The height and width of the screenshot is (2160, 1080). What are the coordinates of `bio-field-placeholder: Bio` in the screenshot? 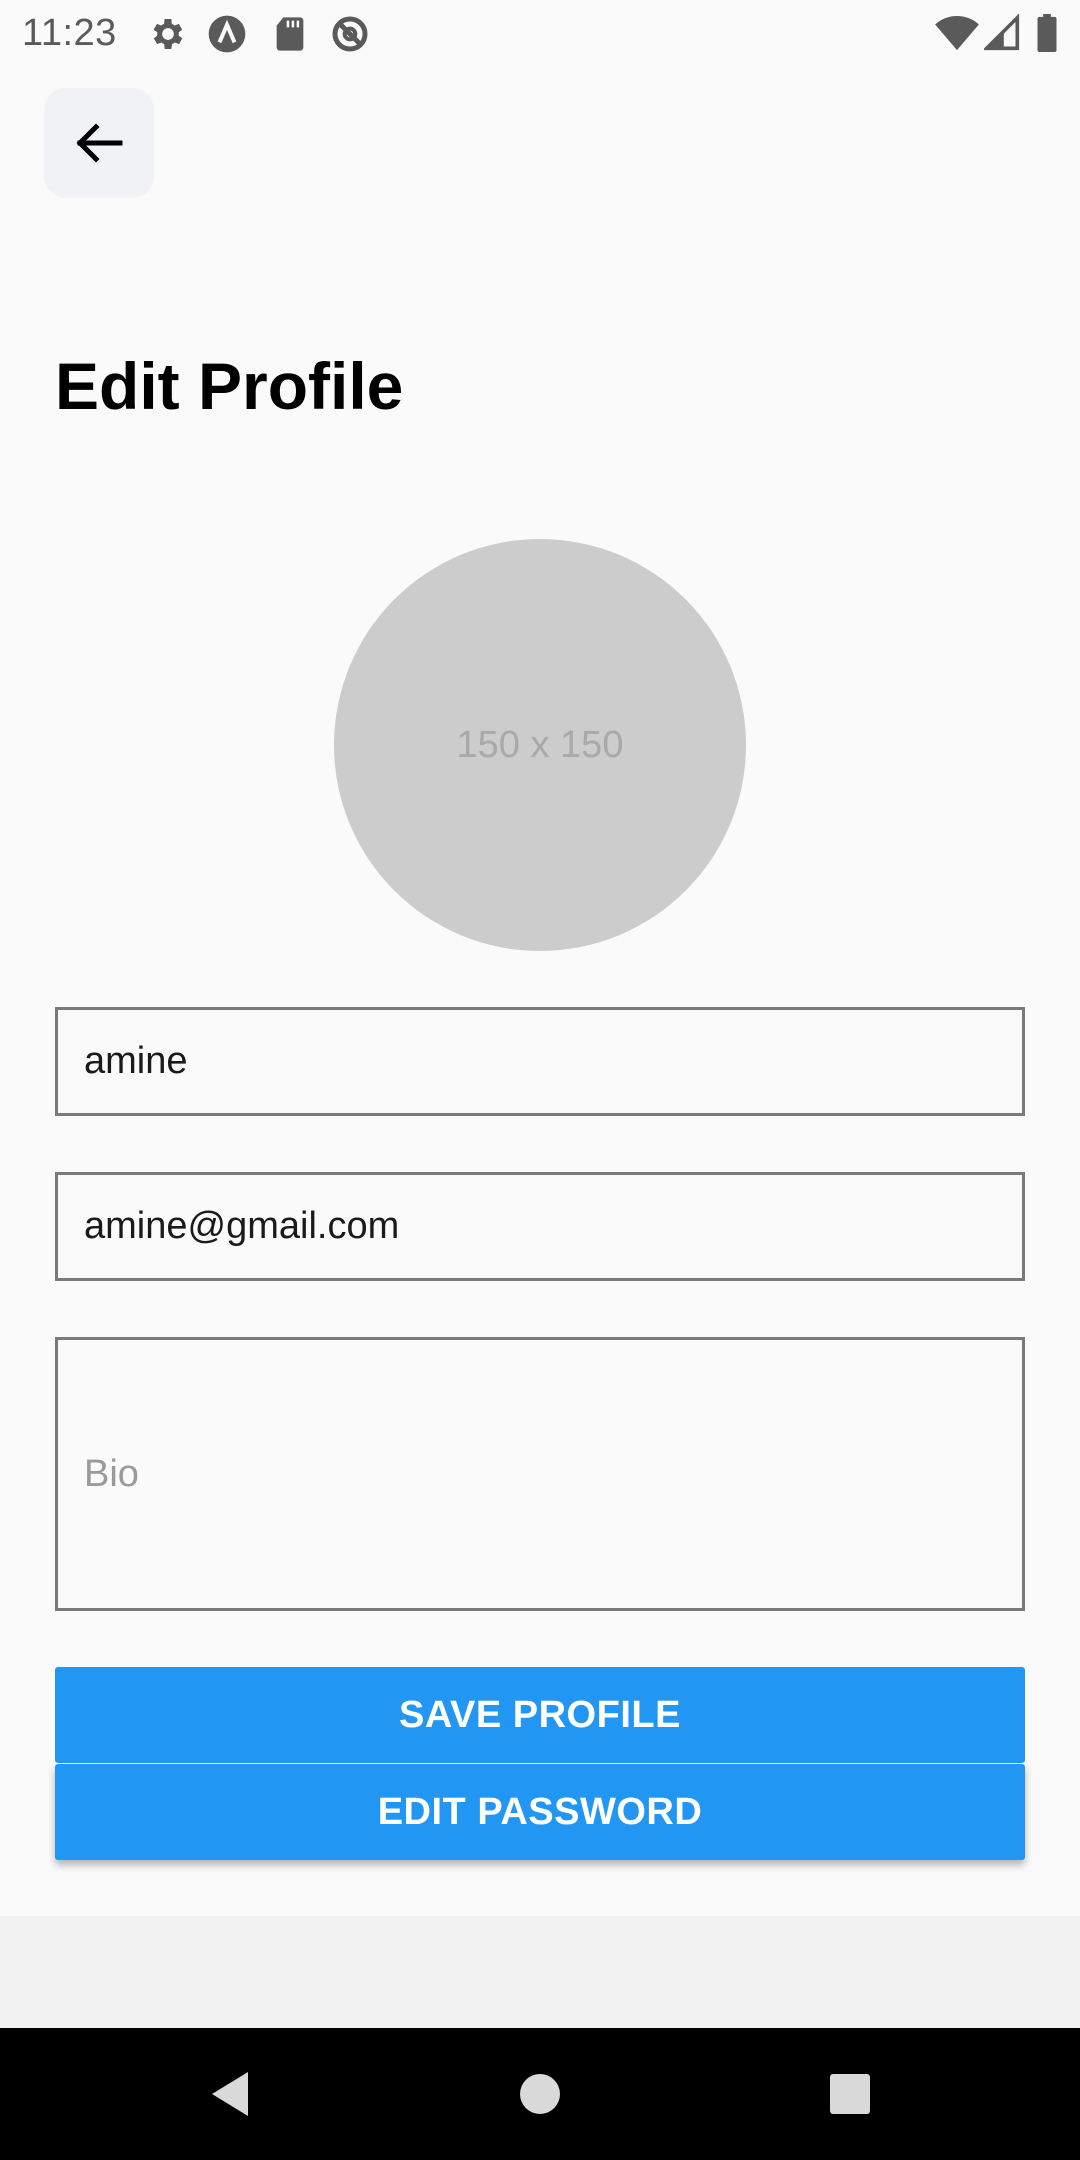 It's located at (111, 1473).